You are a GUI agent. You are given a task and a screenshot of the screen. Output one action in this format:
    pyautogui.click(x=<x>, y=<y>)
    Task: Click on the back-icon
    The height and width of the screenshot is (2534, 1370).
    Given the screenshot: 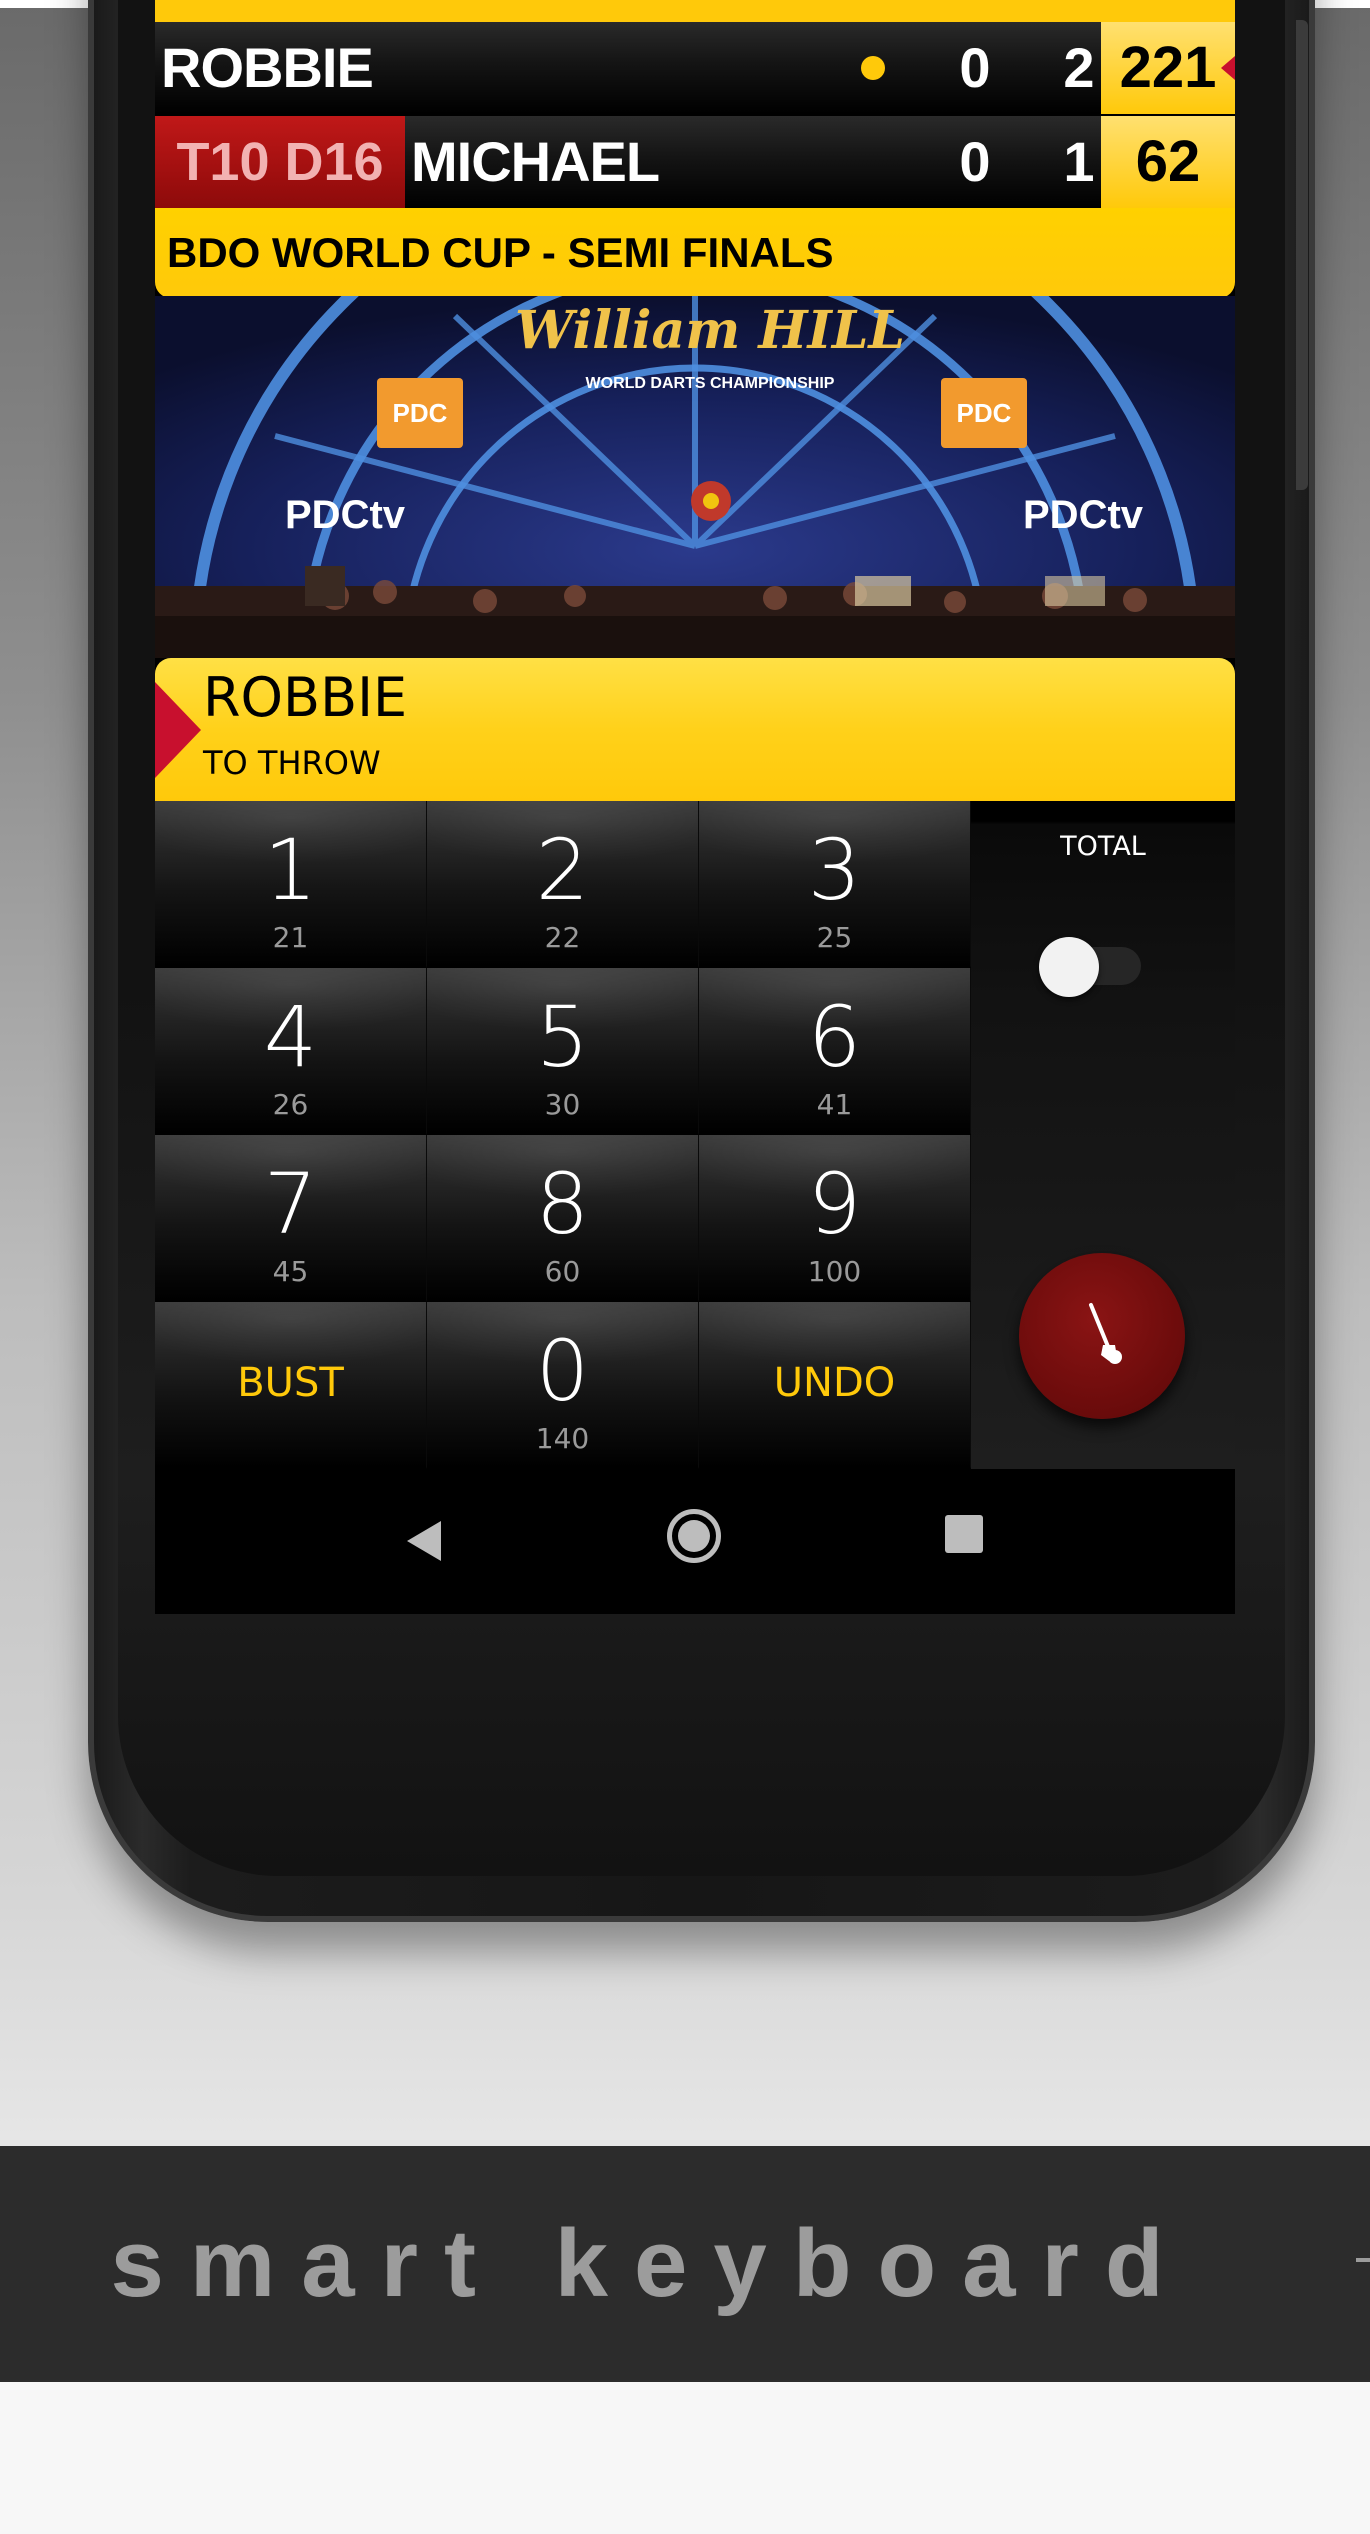 What is the action you would take?
    pyautogui.click(x=424, y=1541)
    